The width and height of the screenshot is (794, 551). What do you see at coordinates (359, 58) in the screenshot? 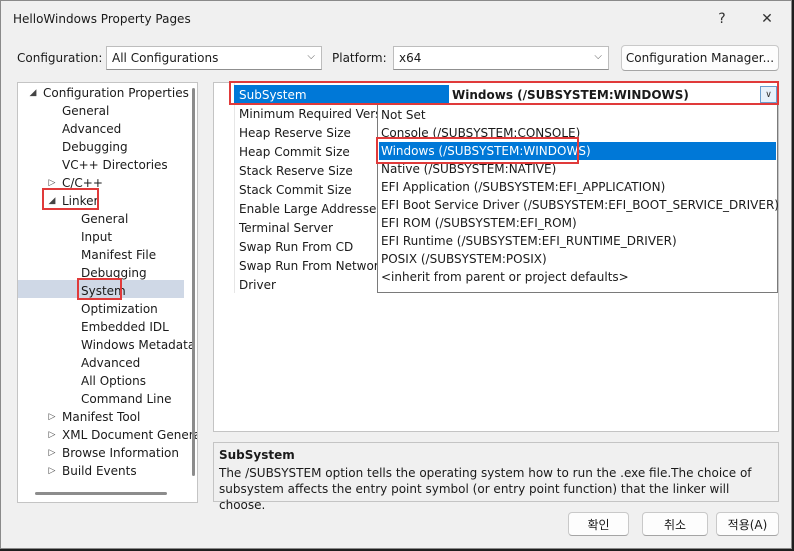
I see `platform-label: Platform:` at bounding box center [359, 58].